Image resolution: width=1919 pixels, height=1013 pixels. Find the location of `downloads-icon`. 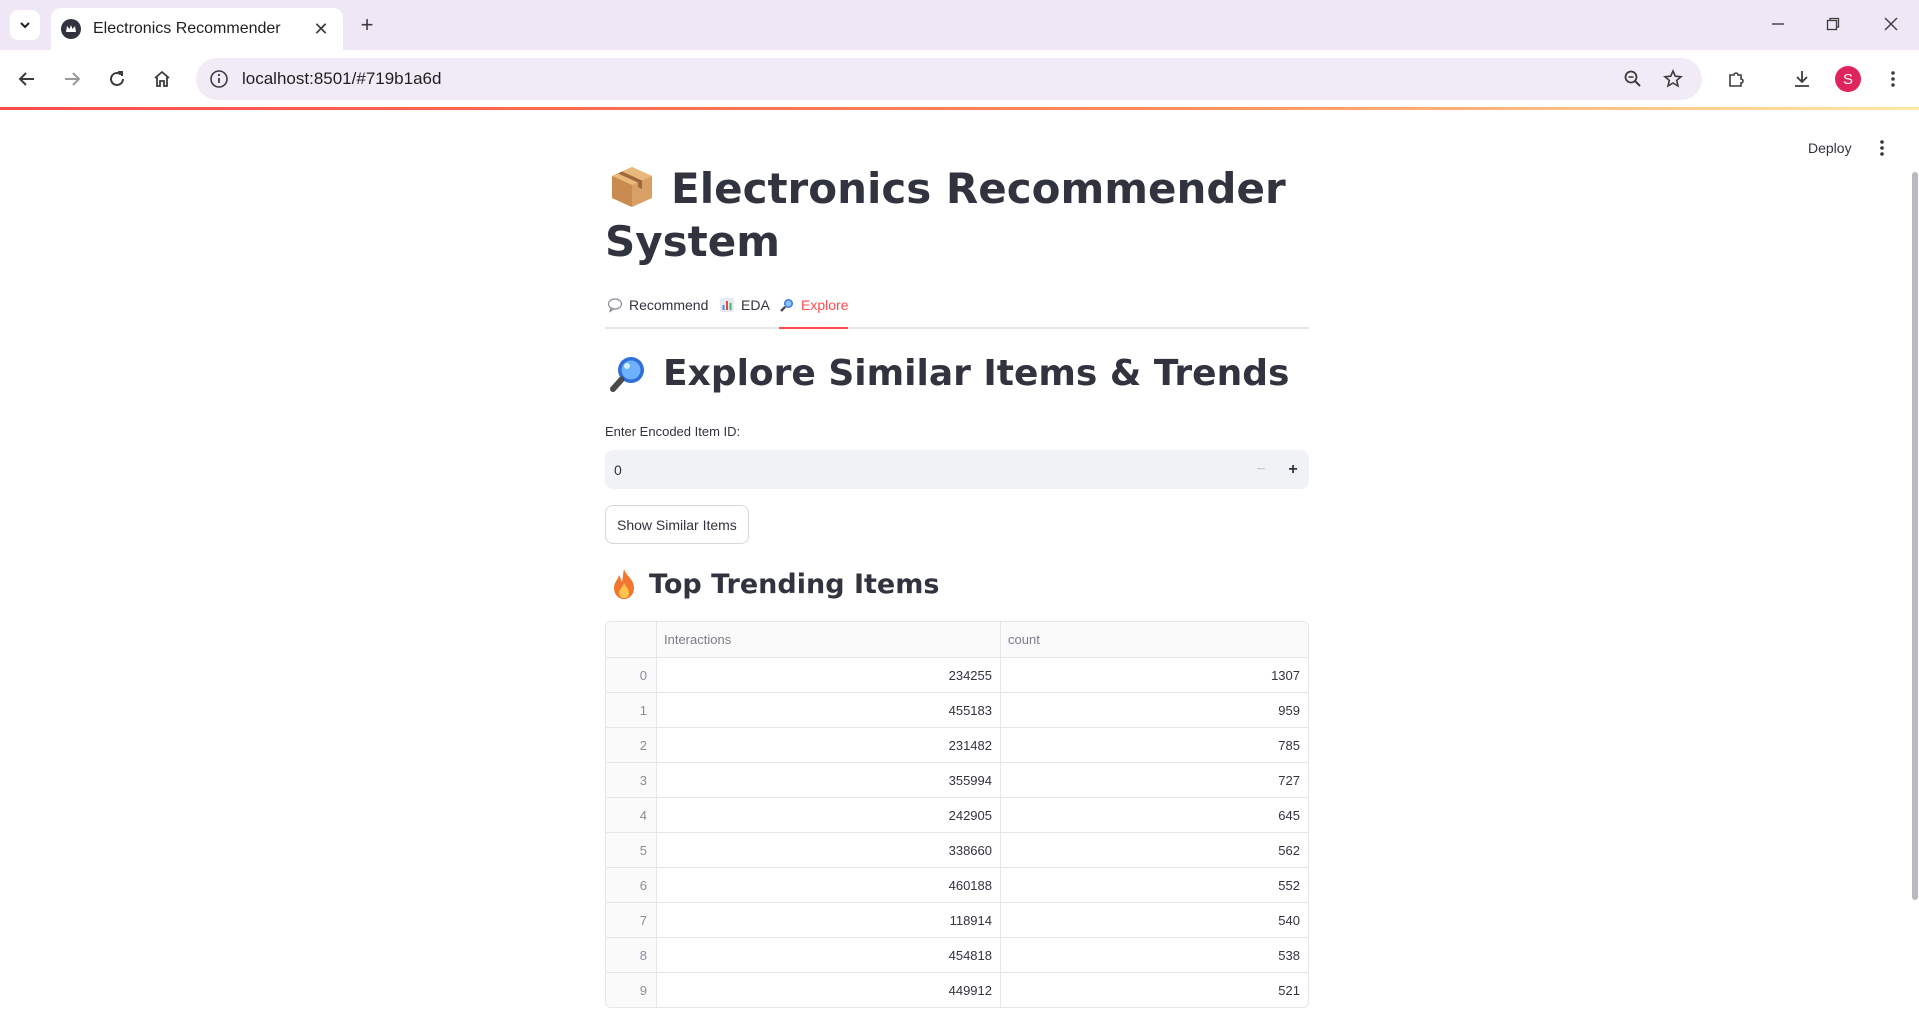

downloads-icon is located at coordinates (1802, 79).